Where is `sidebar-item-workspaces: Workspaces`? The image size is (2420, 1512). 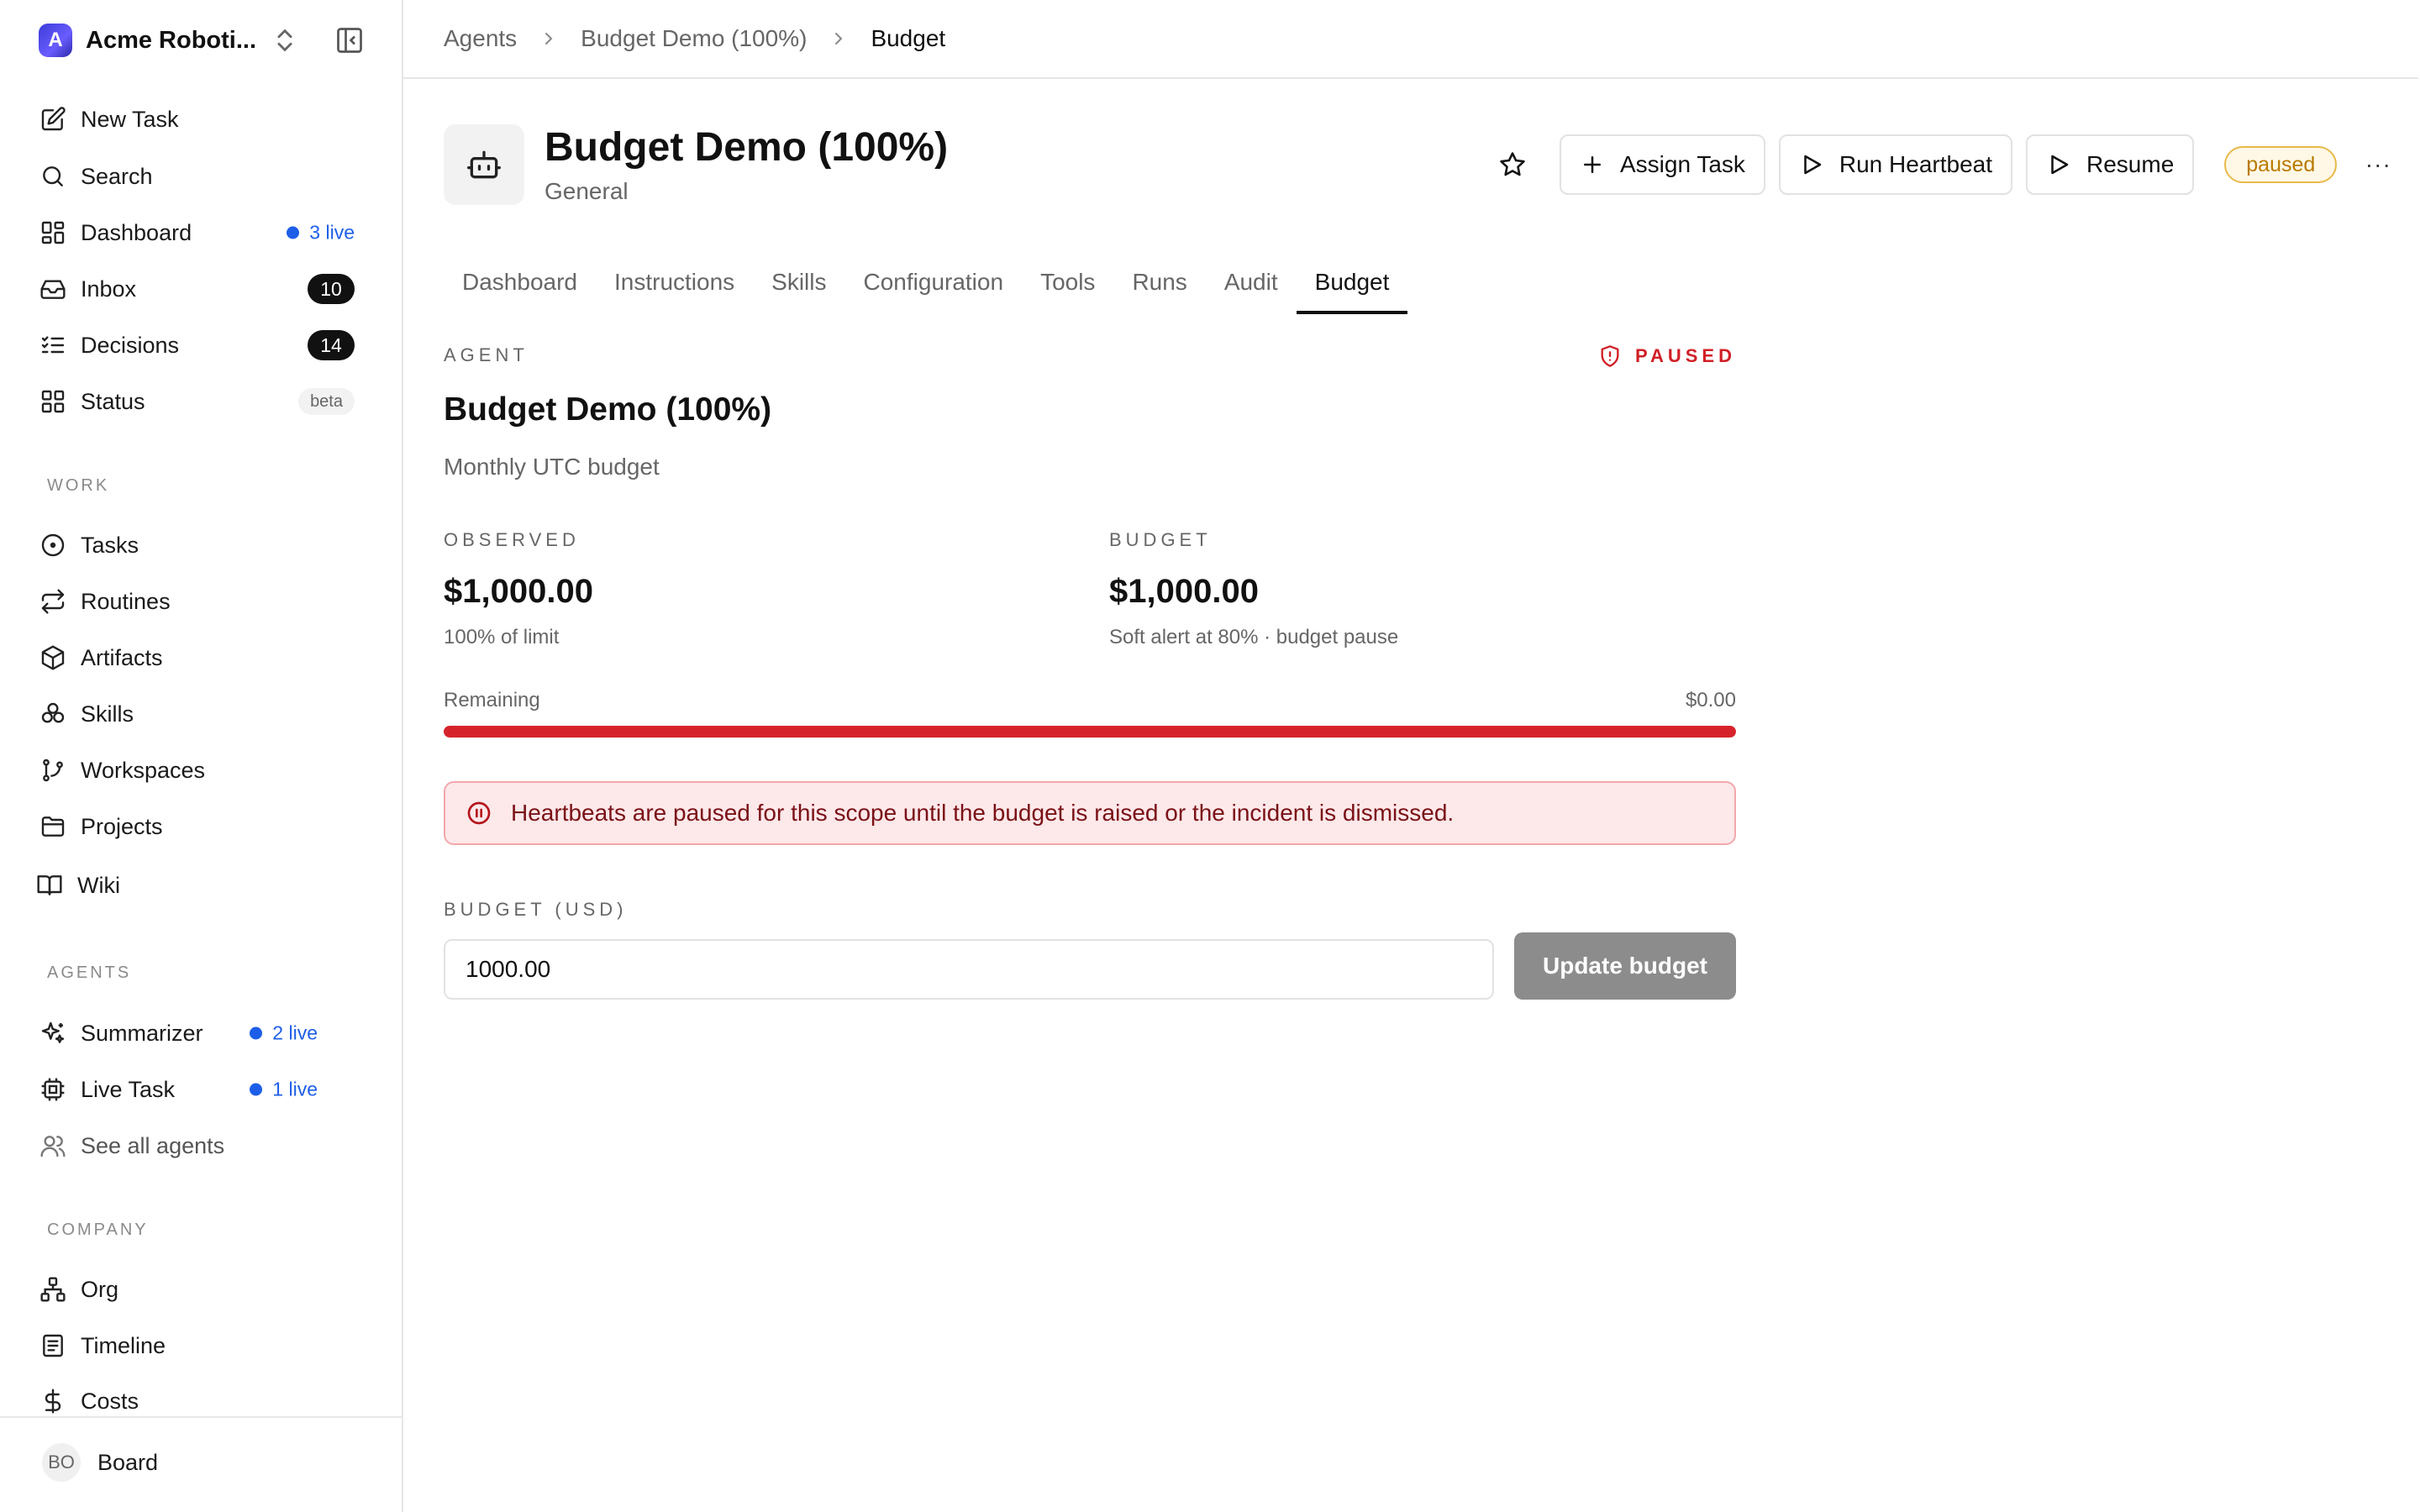
sidebar-item-workspaces: Workspaces is located at coordinates (202, 770).